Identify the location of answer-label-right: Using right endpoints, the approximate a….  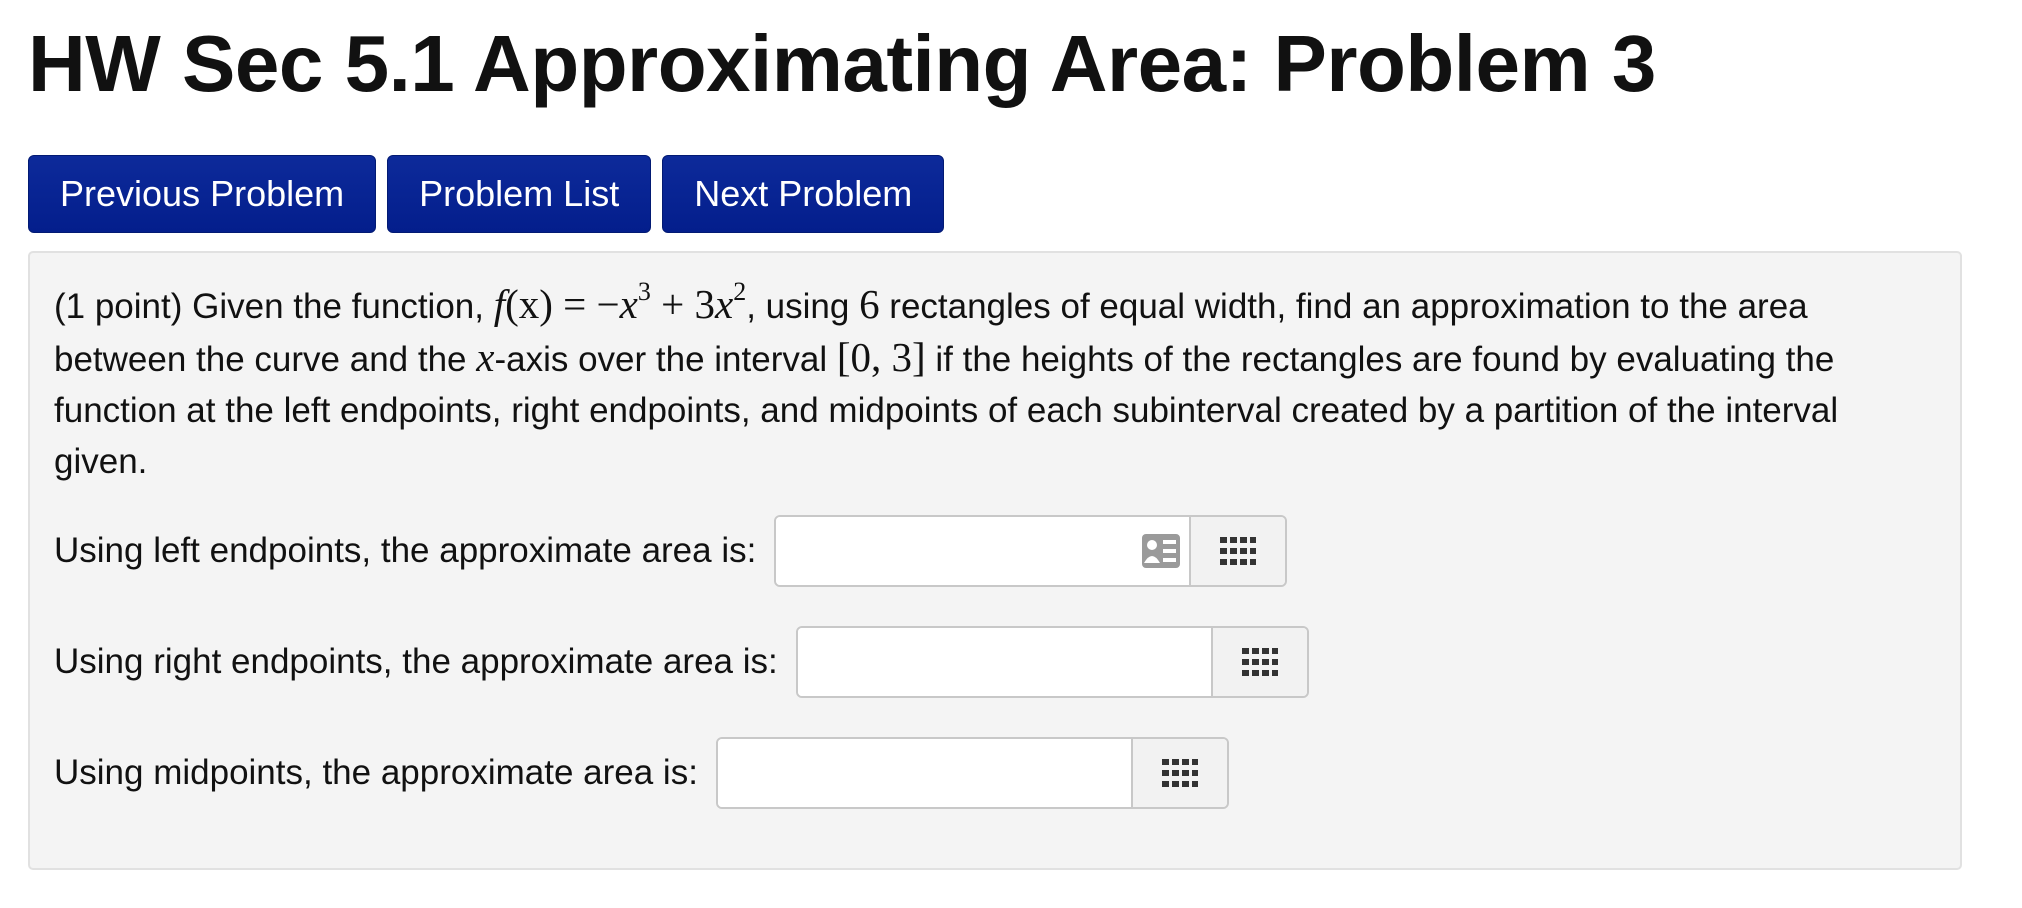
(416, 661).